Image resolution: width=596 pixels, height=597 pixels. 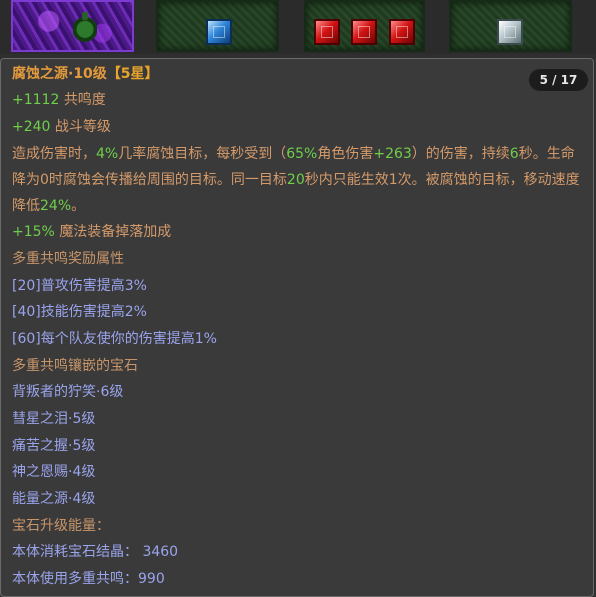 What do you see at coordinates (61, 526) in the screenshot?
I see `upgrade-header: 宝石升级能量：` at bounding box center [61, 526].